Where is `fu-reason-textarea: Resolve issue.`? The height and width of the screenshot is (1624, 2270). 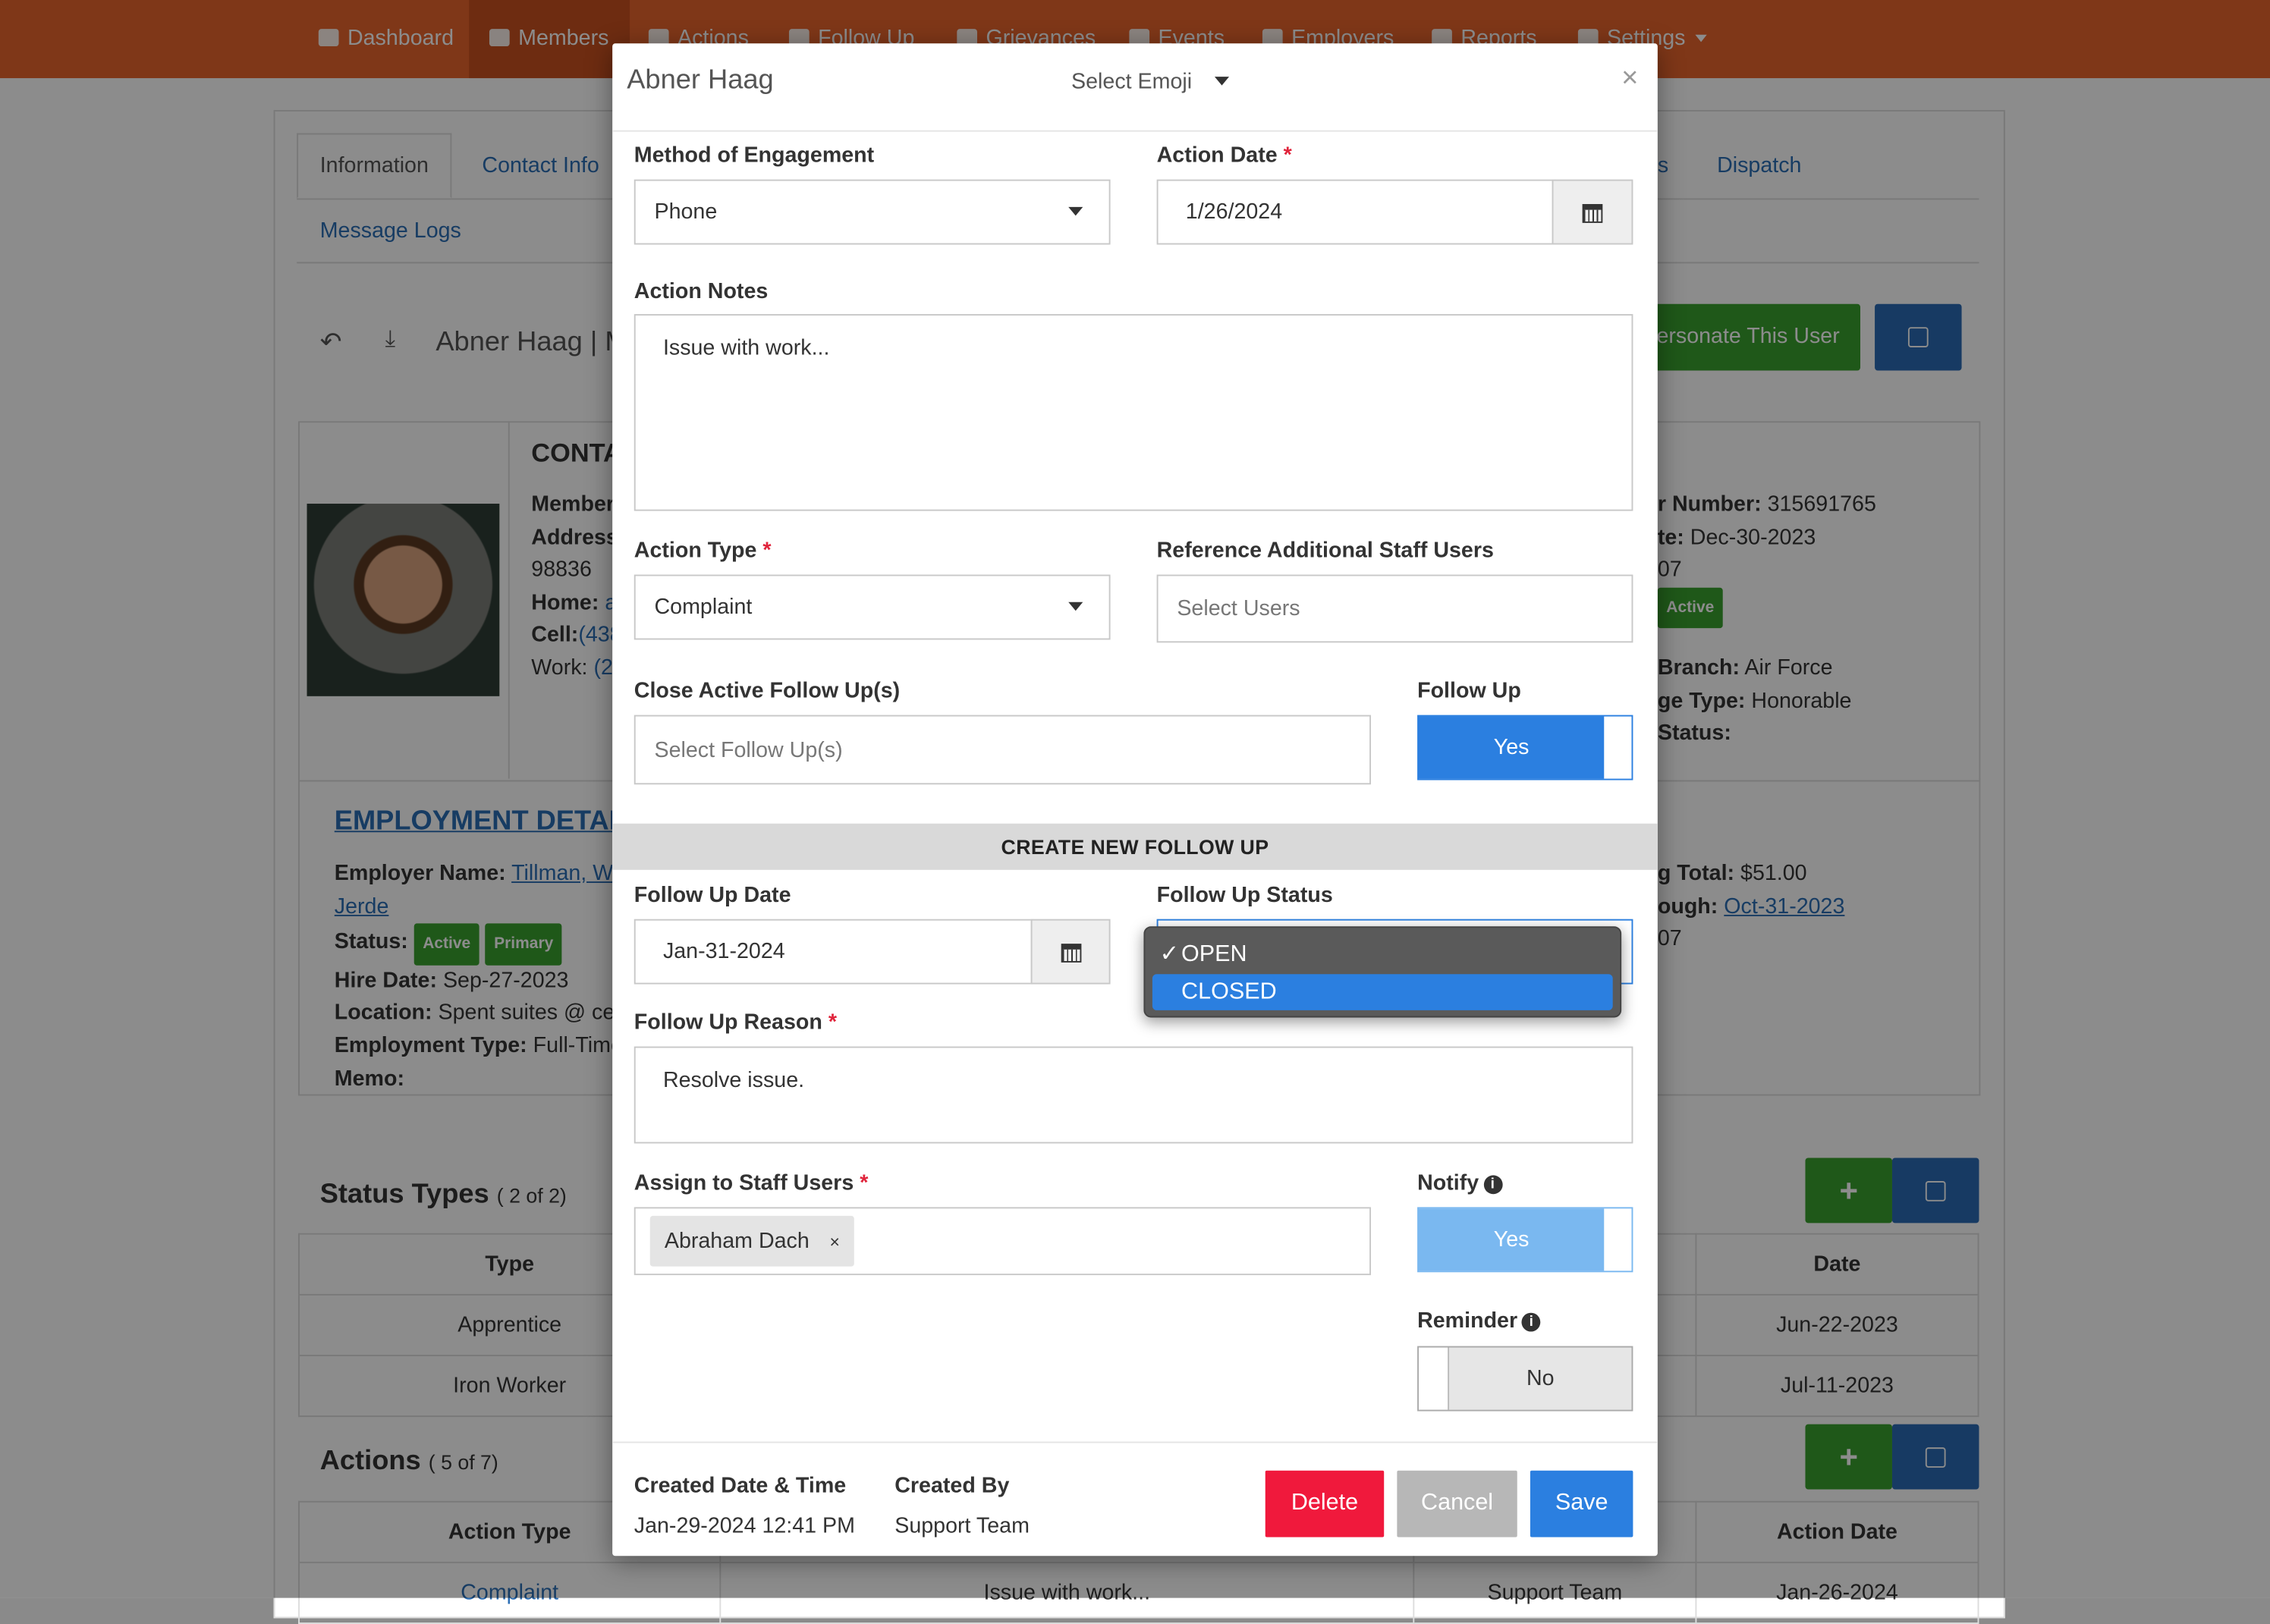
fu-reason-textarea: Resolve issue. is located at coordinates (1133, 1095).